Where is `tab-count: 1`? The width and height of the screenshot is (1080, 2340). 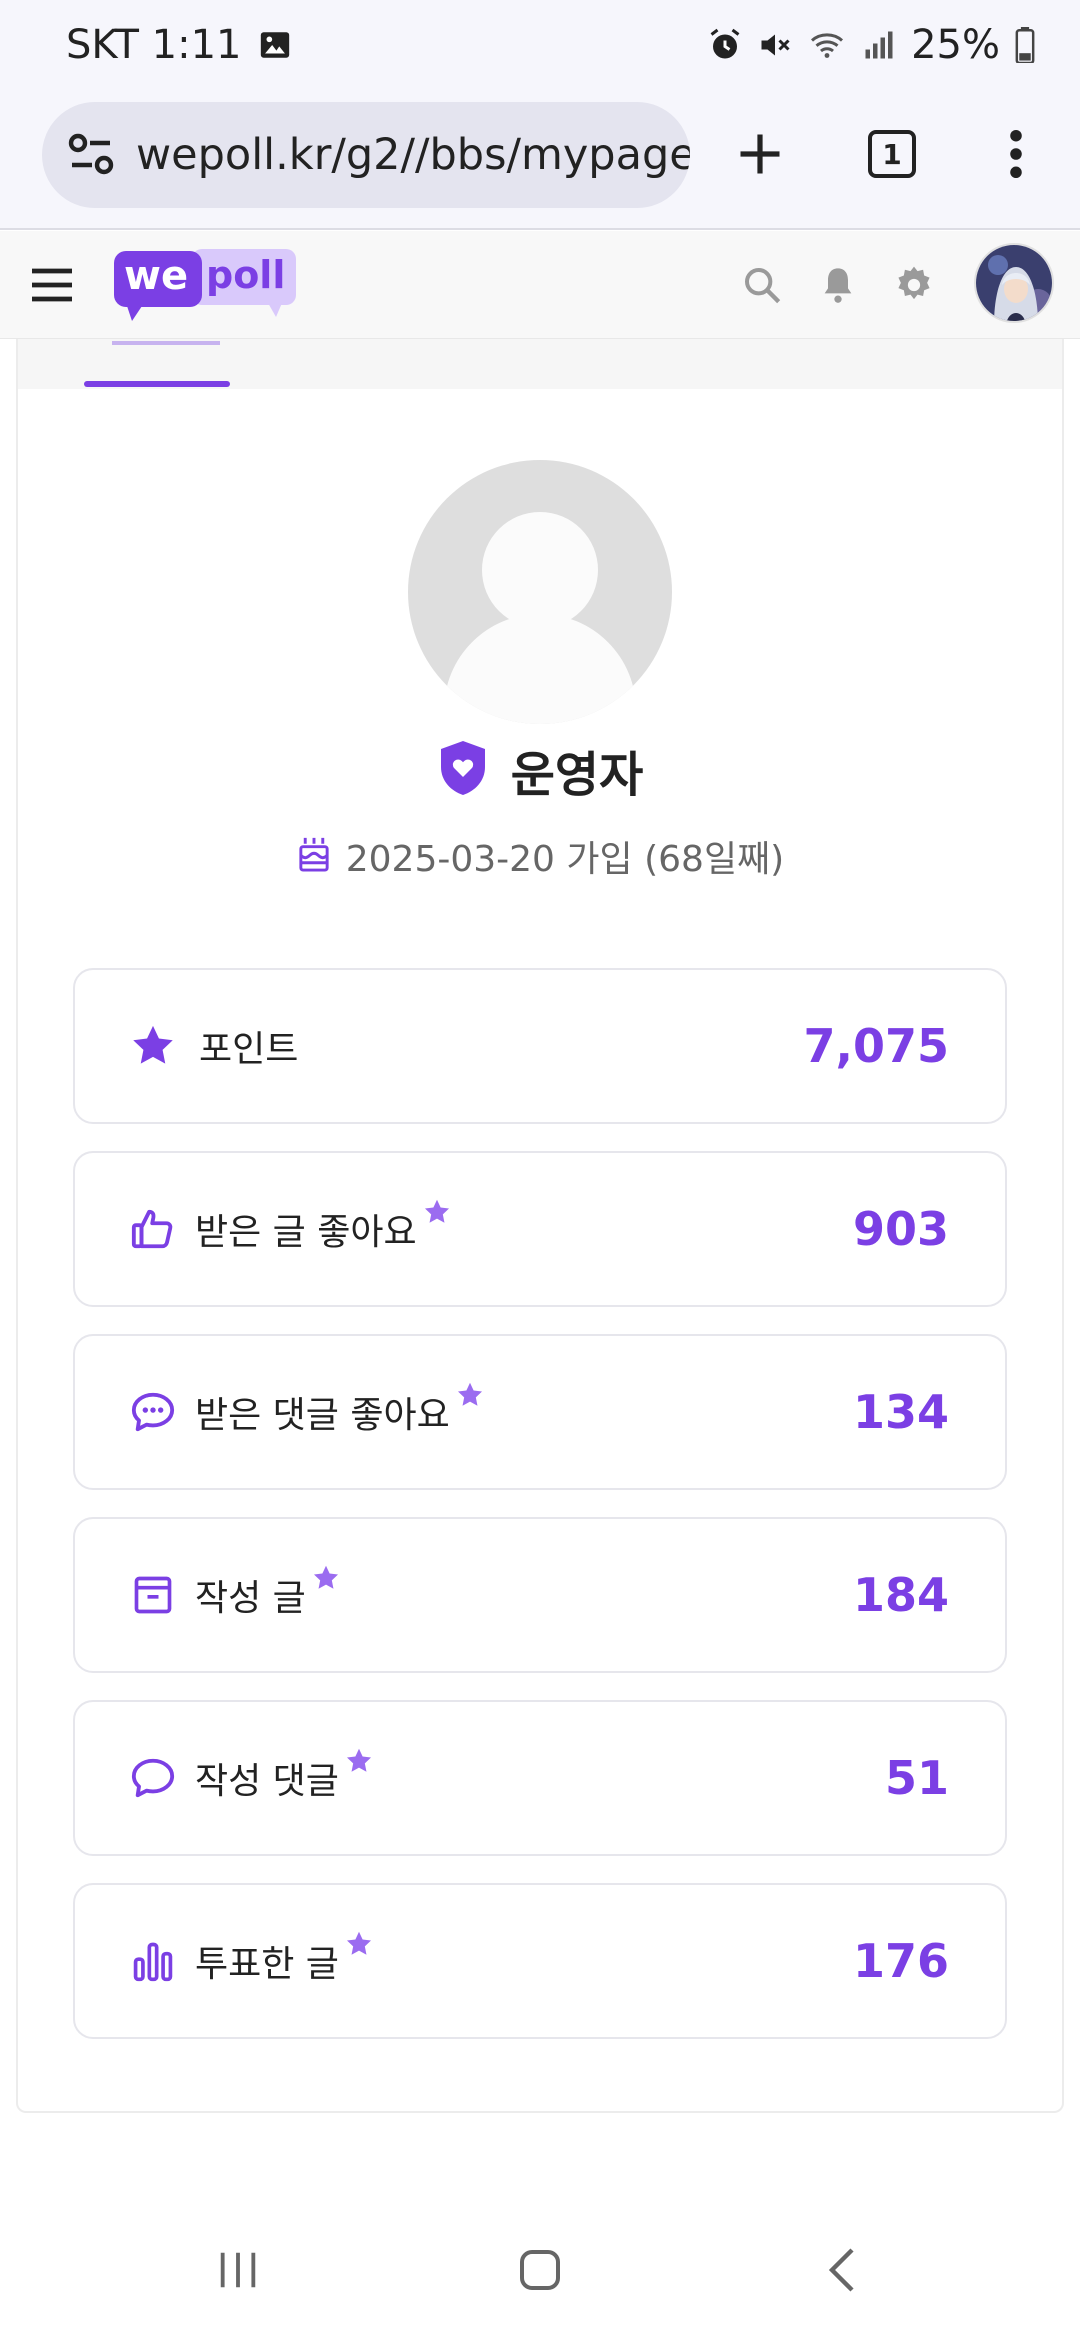
tab-count: 1 is located at coordinates (892, 154).